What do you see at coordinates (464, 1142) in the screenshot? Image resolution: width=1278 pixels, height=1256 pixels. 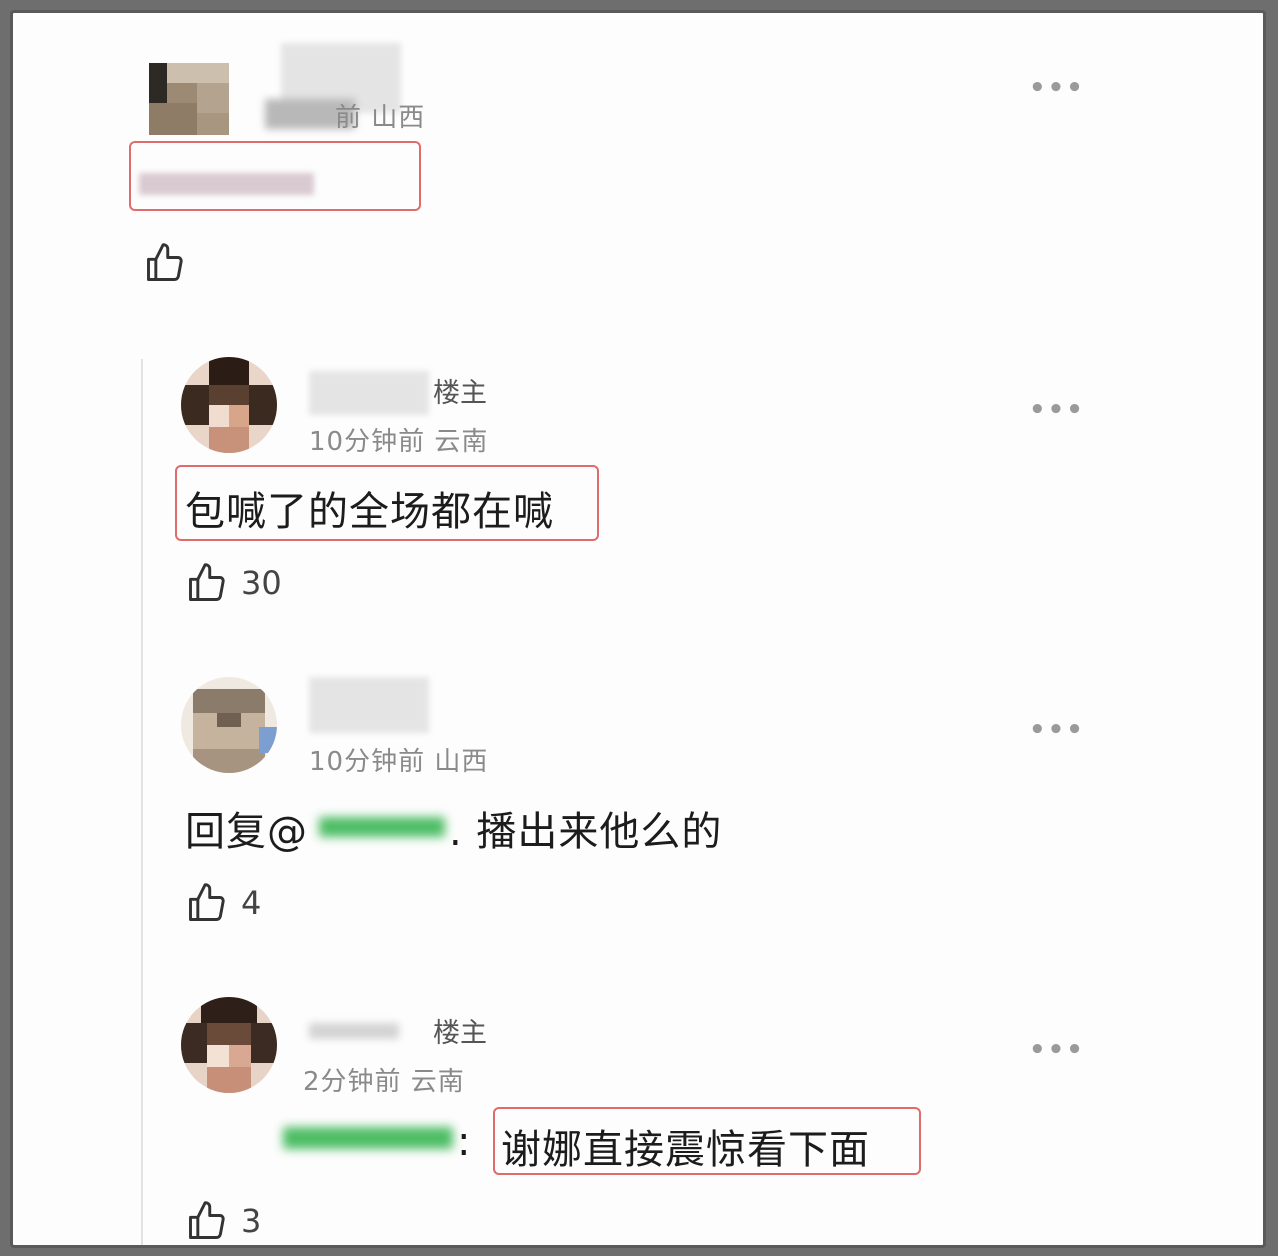 I see `reply-colon: :` at bounding box center [464, 1142].